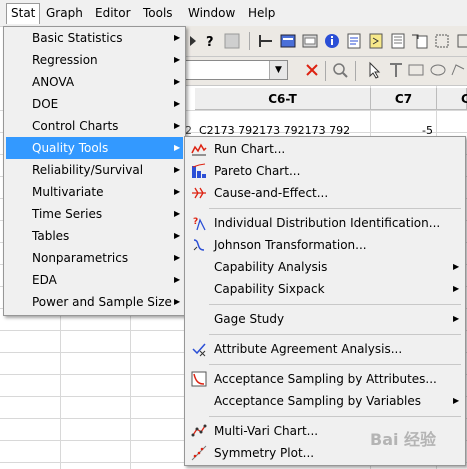  I want to click on menu-item-label: ANOVA, so click(53, 82).